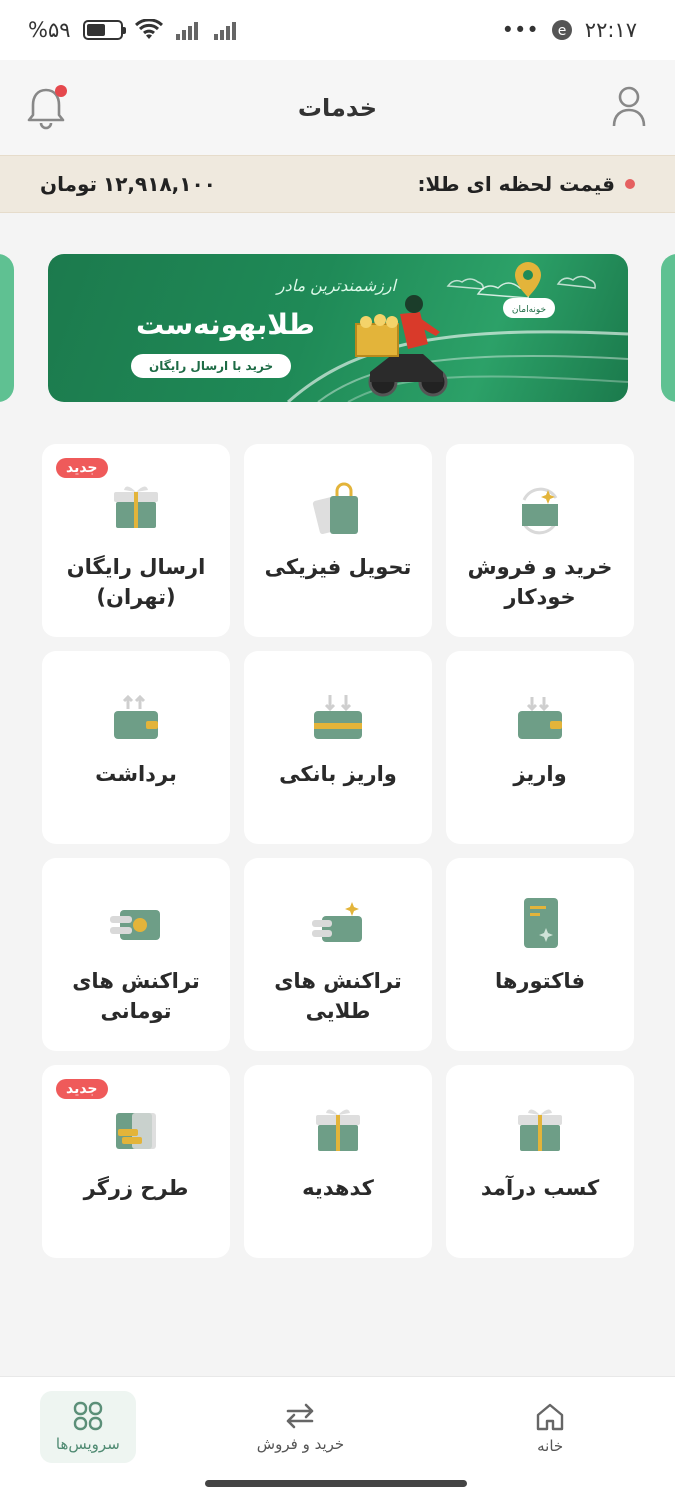  What do you see at coordinates (529, 310) in the screenshot?
I see `svg-text: خونه‌امان` at bounding box center [529, 310].